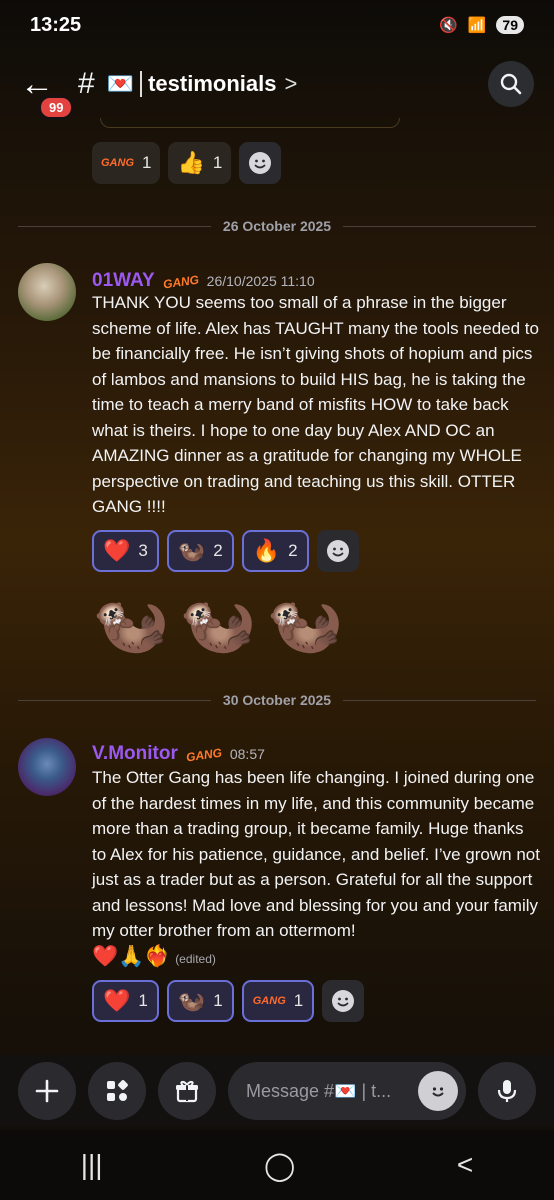  What do you see at coordinates (47, 89) in the screenshot?
I see `back-button: ← 99` at bounding box center [47, 89].